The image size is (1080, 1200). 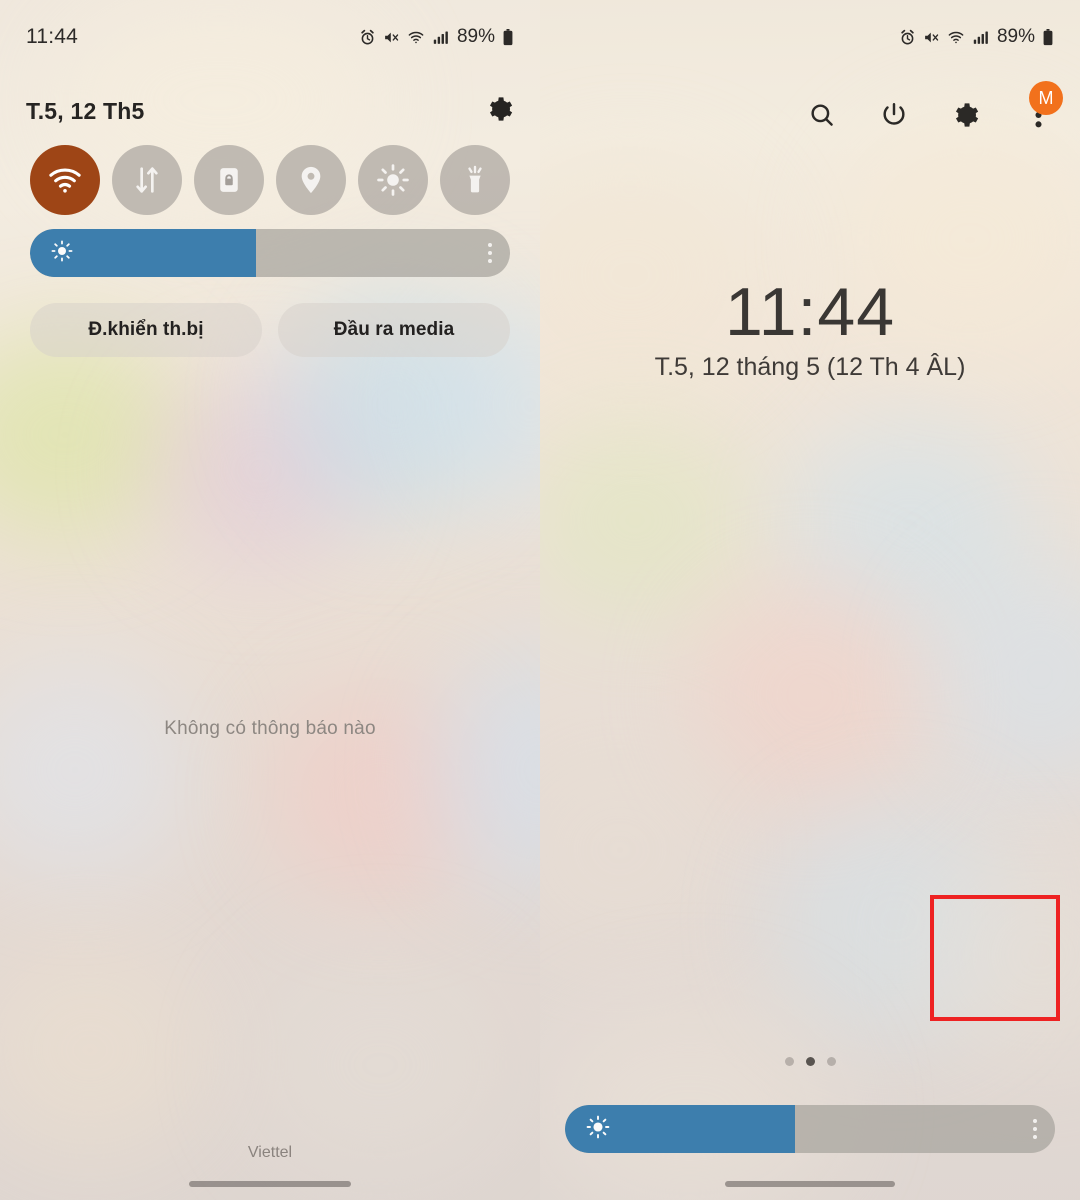 What do you see at coordinates (810, 367) in the screenshot?
I see `lock-date: T.5, 12 tháng 5 (12 Th 4 ÂL)` at bounding box center [810, 367].